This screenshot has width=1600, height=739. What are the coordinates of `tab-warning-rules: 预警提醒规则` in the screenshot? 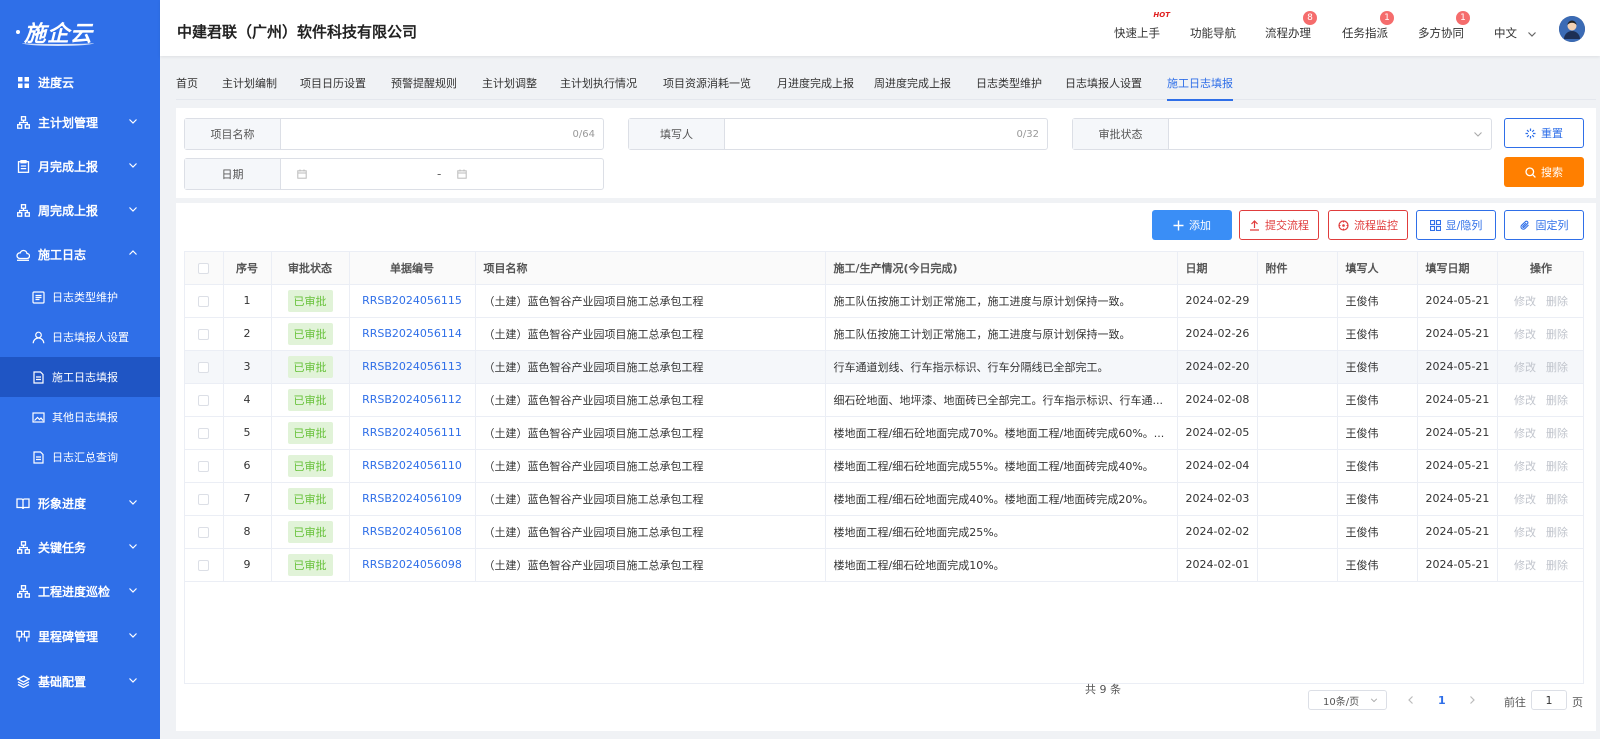 It's located at (424, 83).